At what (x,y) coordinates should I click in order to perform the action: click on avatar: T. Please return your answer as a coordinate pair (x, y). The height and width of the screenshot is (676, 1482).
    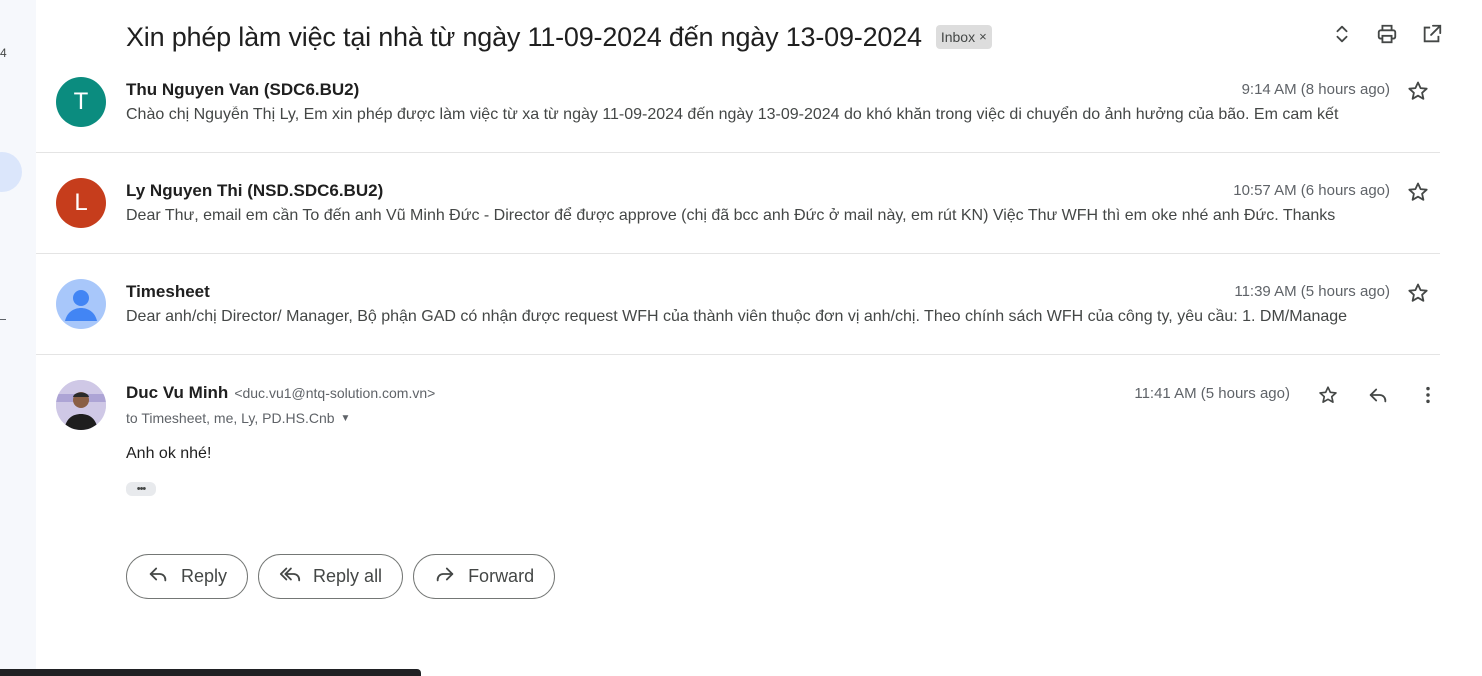
    Looking at the image, I should click on (81, 102).